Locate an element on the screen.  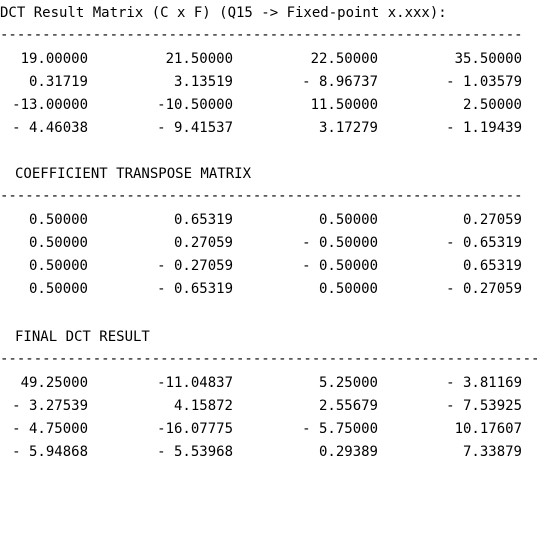
matrix-cell: 3.13519 is located at coordinates (203, 82).